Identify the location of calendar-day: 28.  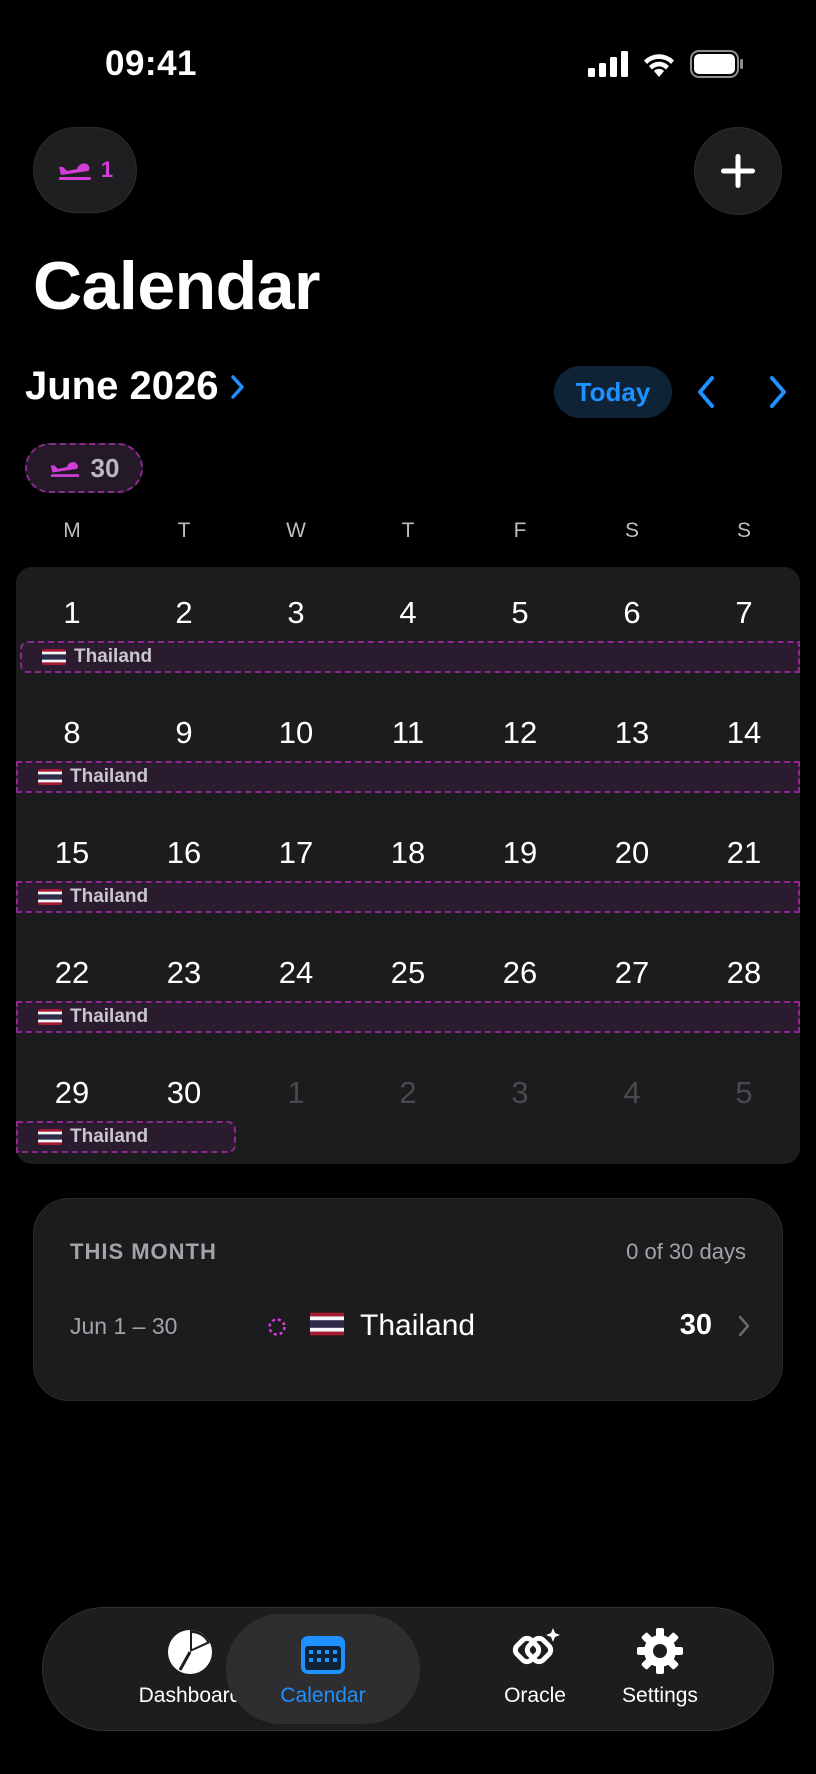
(744, 973).